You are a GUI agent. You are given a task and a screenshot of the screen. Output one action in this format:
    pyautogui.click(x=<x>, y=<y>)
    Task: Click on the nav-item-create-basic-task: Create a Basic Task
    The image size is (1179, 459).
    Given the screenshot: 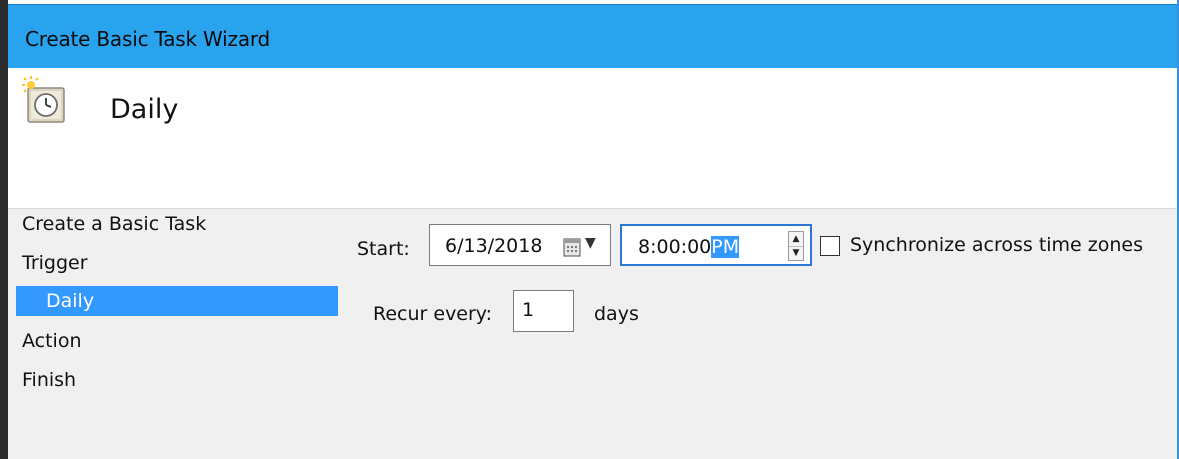 What is the action you would take?
    pyautogui.click(x=177, y=224)
    